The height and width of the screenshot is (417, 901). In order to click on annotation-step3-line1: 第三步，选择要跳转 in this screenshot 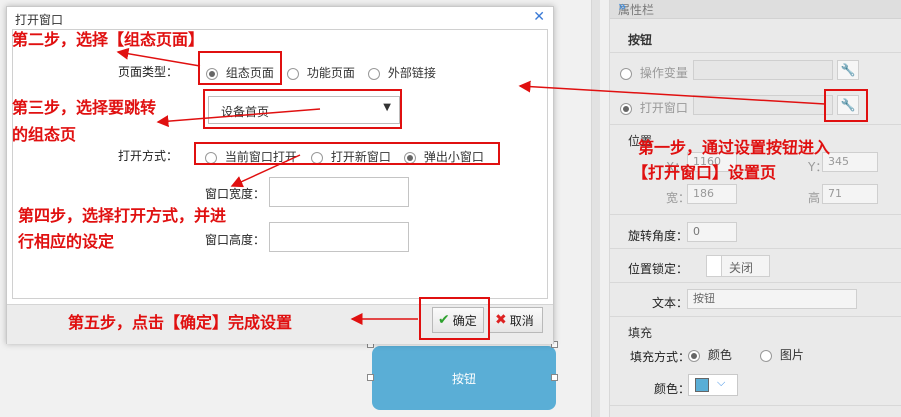, I will do `click(84, 107)`.